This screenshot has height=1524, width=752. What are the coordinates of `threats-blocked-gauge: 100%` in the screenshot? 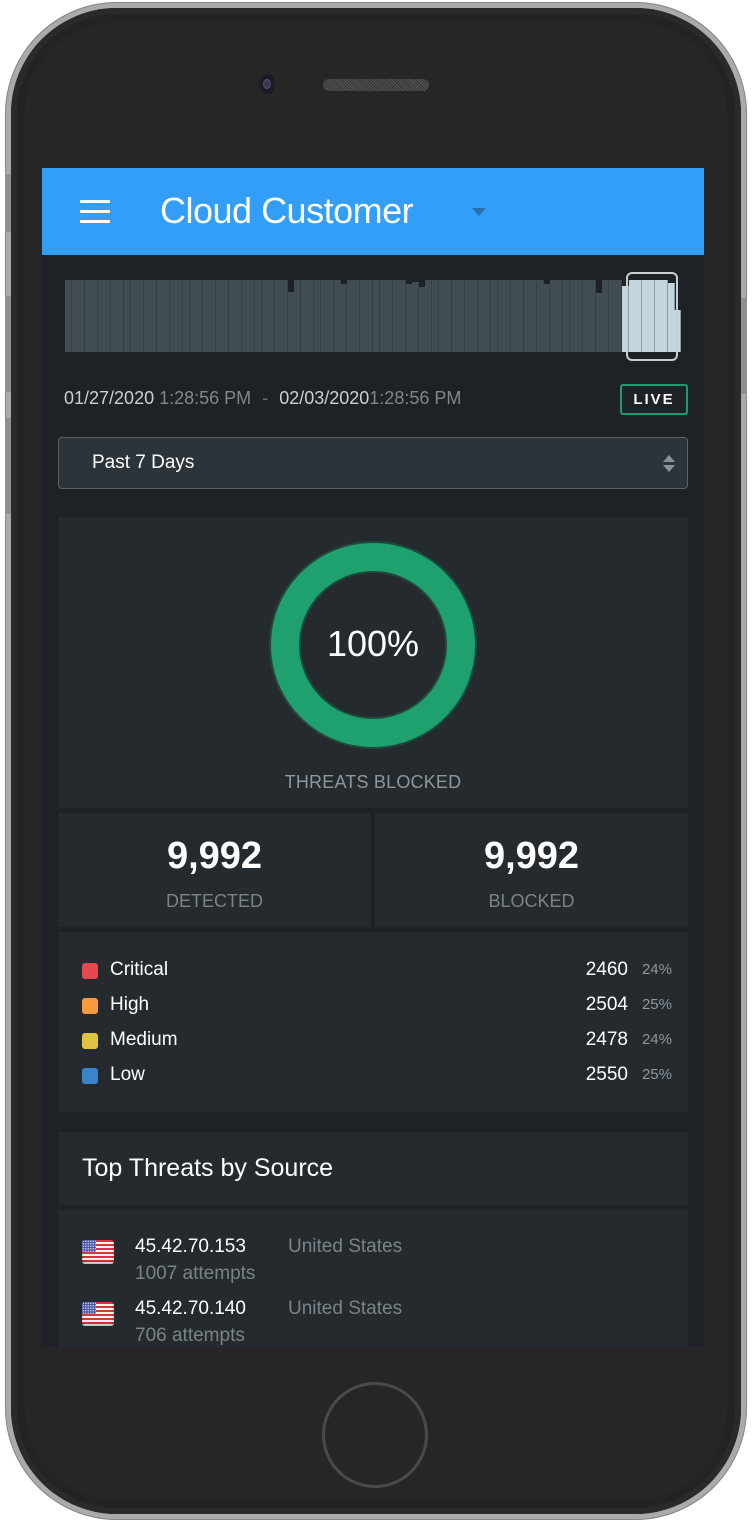 It's located at (373, 645).